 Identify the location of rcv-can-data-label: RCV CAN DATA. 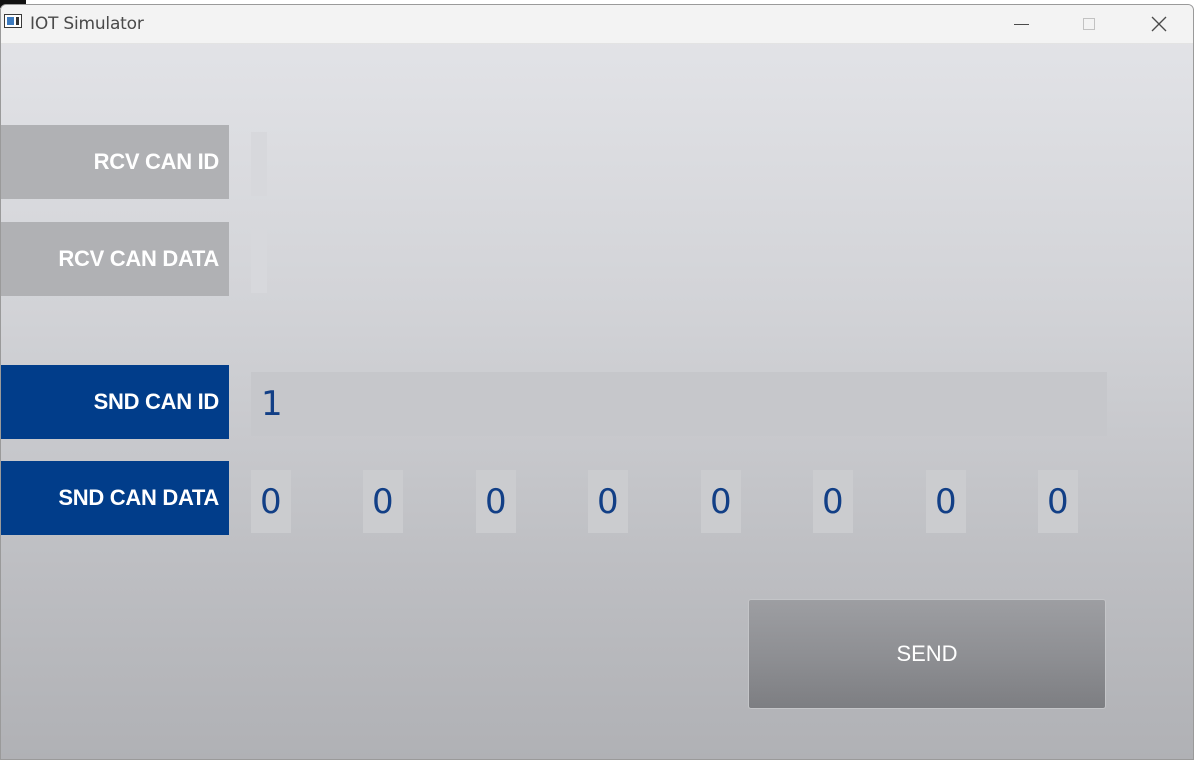
(115, 259).